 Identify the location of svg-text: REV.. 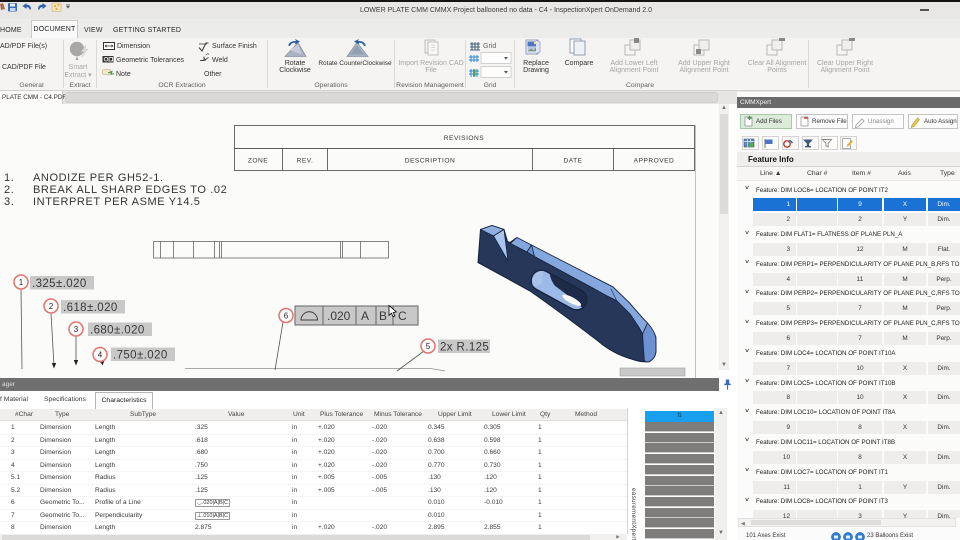
(305, 161).